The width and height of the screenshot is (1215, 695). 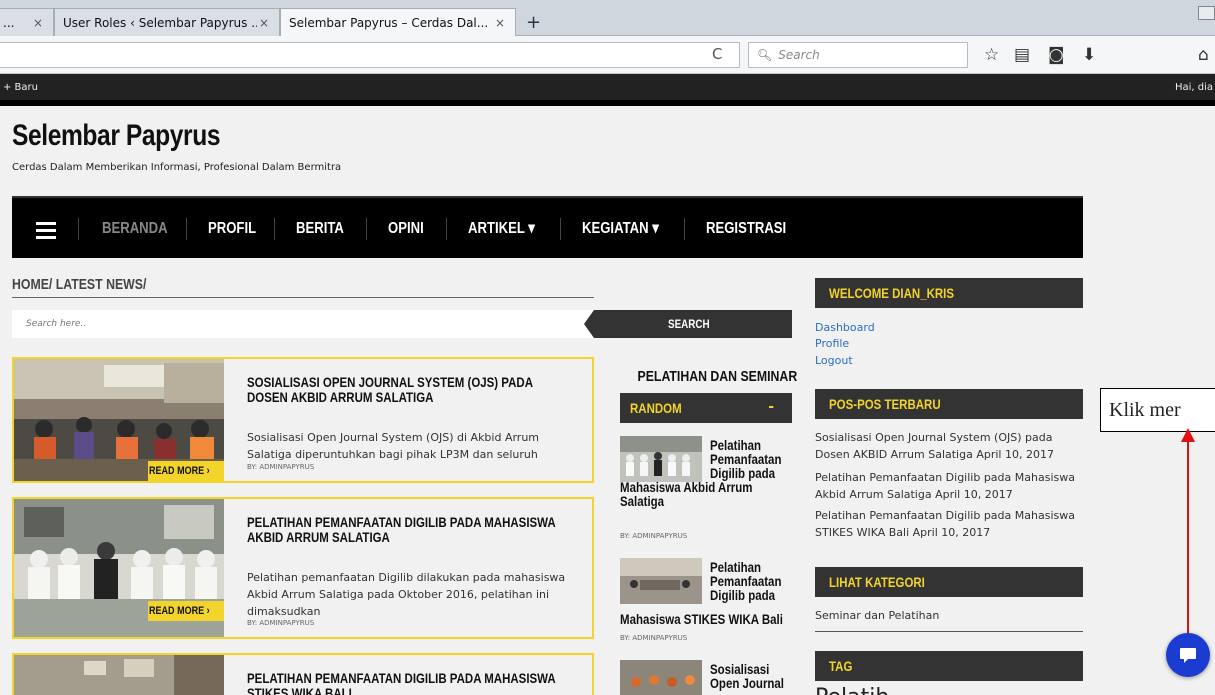 I want to click on chat-button, so click(x=1188, y=655).